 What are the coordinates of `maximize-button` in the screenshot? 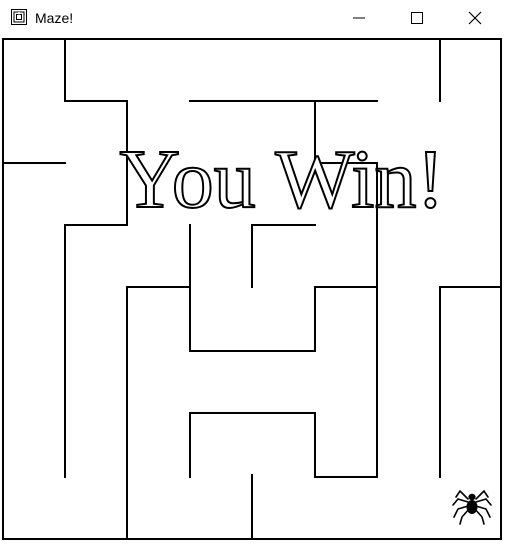 It's located at (417, 17).